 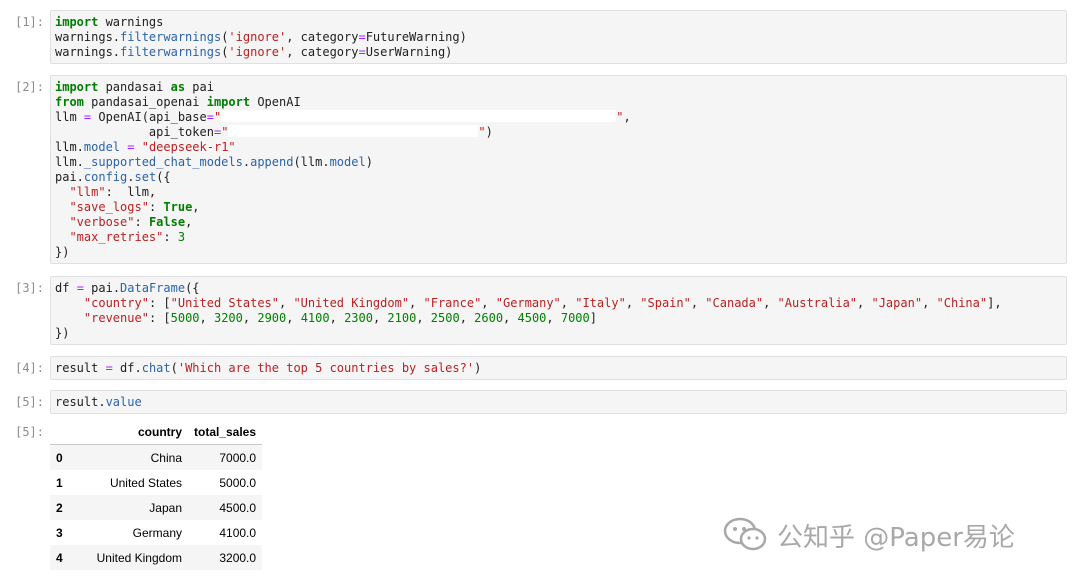 What do you see at coordinates (165, 507) in the screenshot?
I see `country-cell: Japan` at bounding box center [165, 507].